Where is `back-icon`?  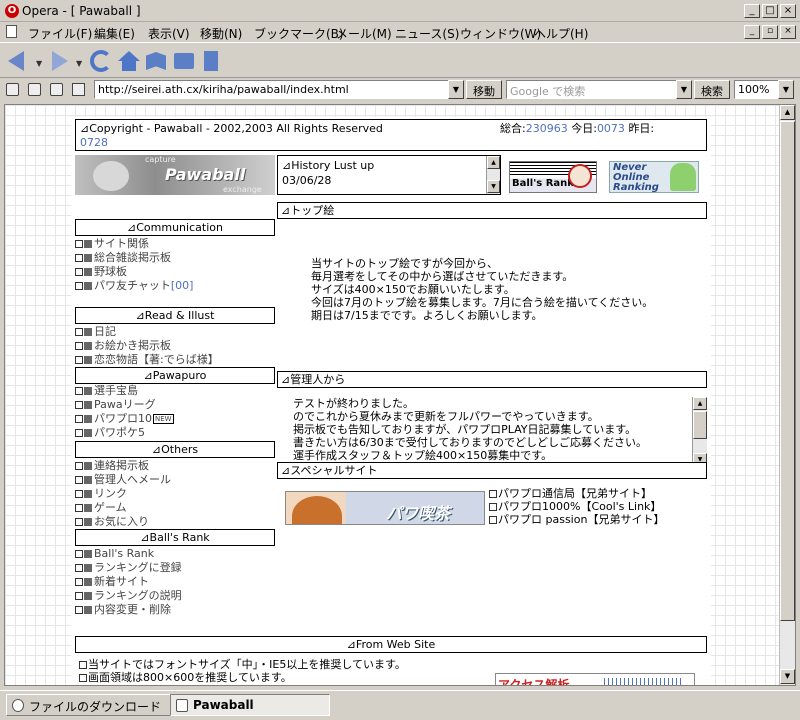 back-icon is located at coordinates (16, 61).